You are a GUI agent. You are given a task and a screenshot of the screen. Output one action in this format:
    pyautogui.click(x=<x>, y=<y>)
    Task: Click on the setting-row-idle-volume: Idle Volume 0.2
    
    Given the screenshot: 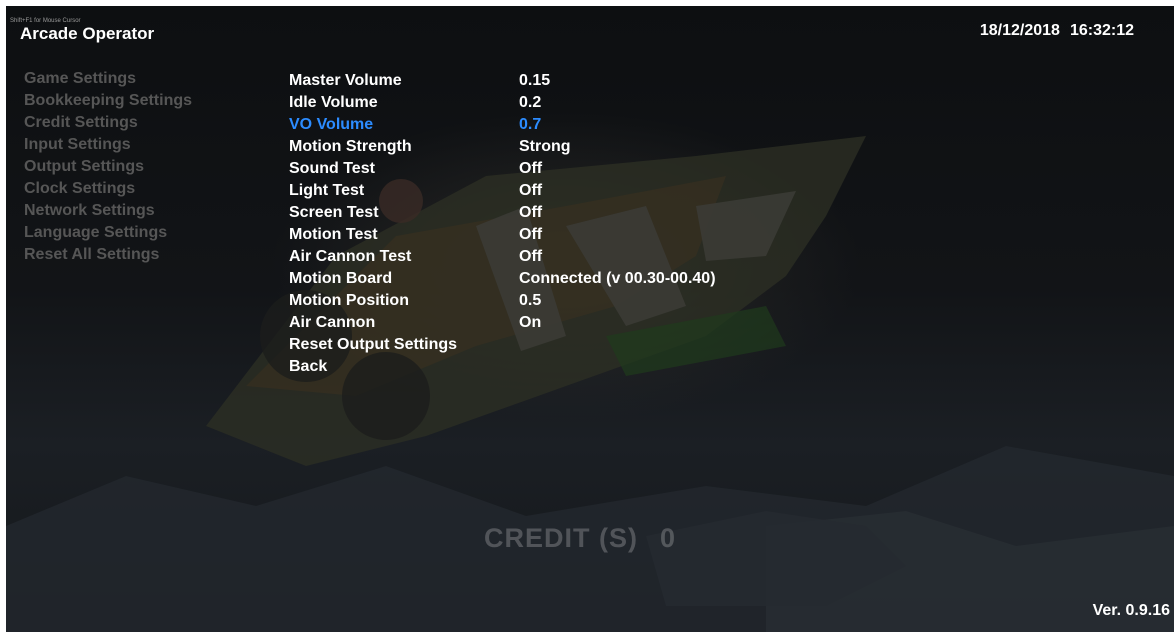 What is the action you would take?
    pyautogui.click(x=502, y=103)
    